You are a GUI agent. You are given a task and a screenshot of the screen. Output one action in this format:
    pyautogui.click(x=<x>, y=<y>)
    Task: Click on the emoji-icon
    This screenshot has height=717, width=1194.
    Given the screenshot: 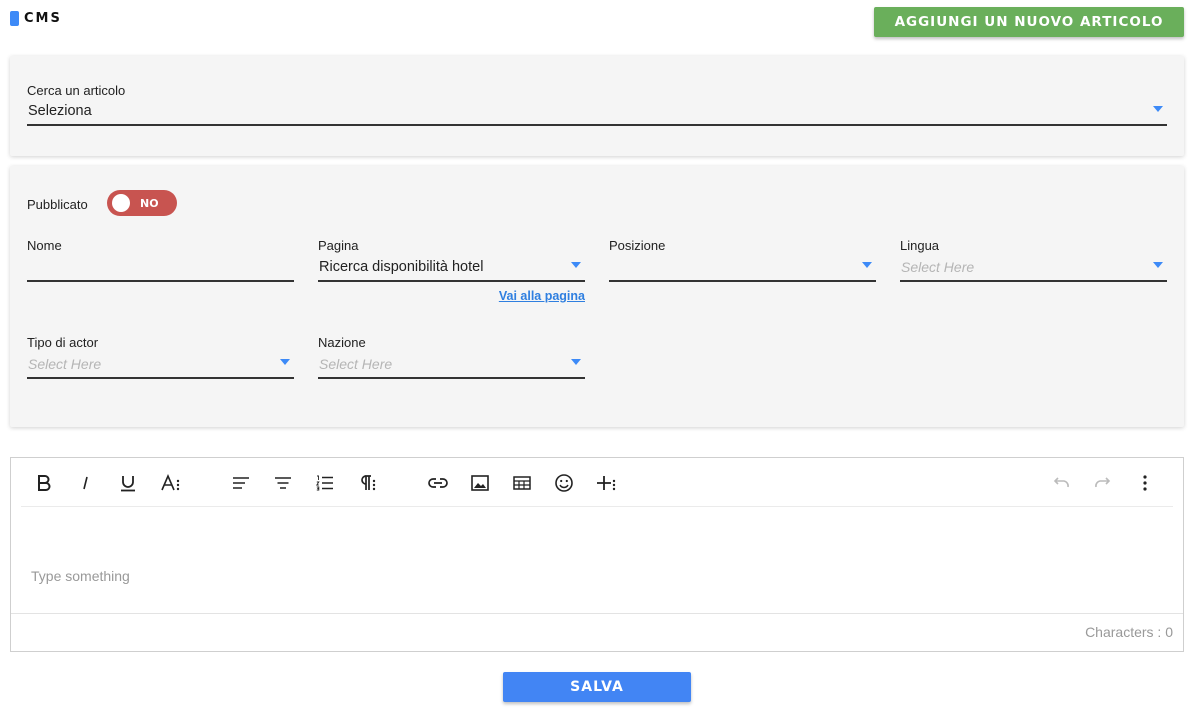 What is the action you would take?
    pyautogui.click(x=564, y=483)
    